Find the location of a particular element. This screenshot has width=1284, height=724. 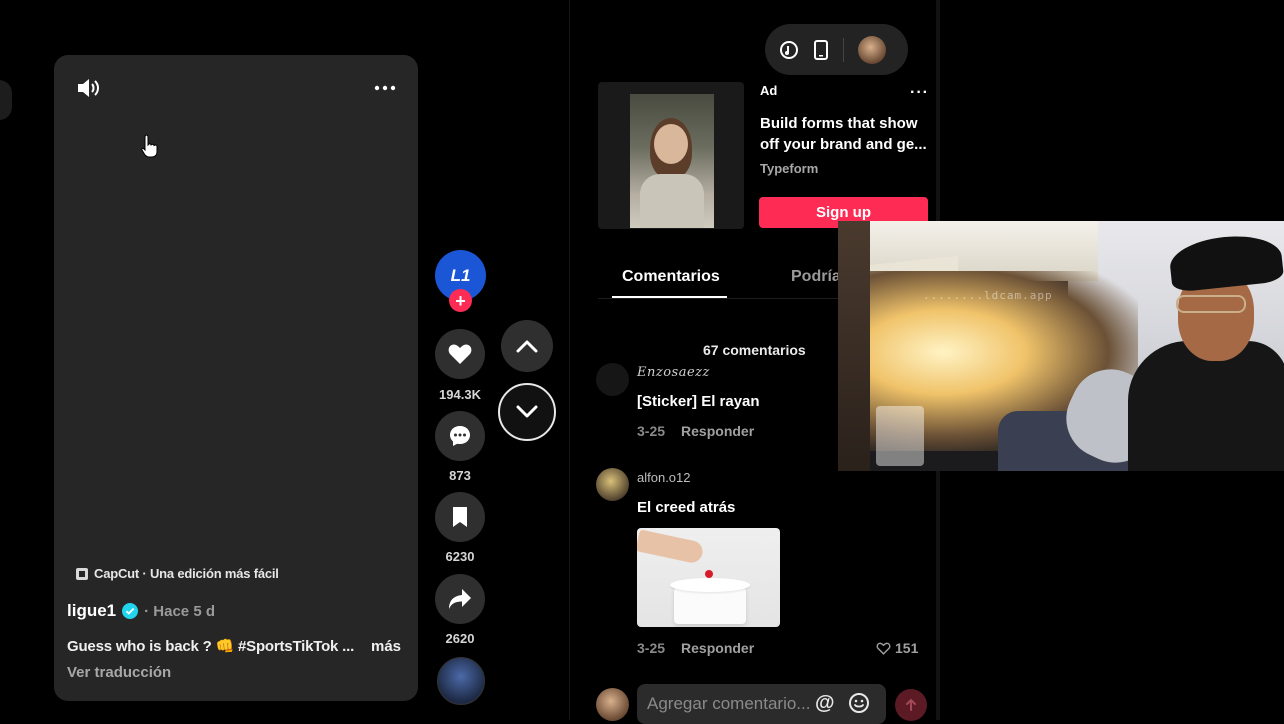

follow-plus-icon: + is located at coordinates (460, 300).